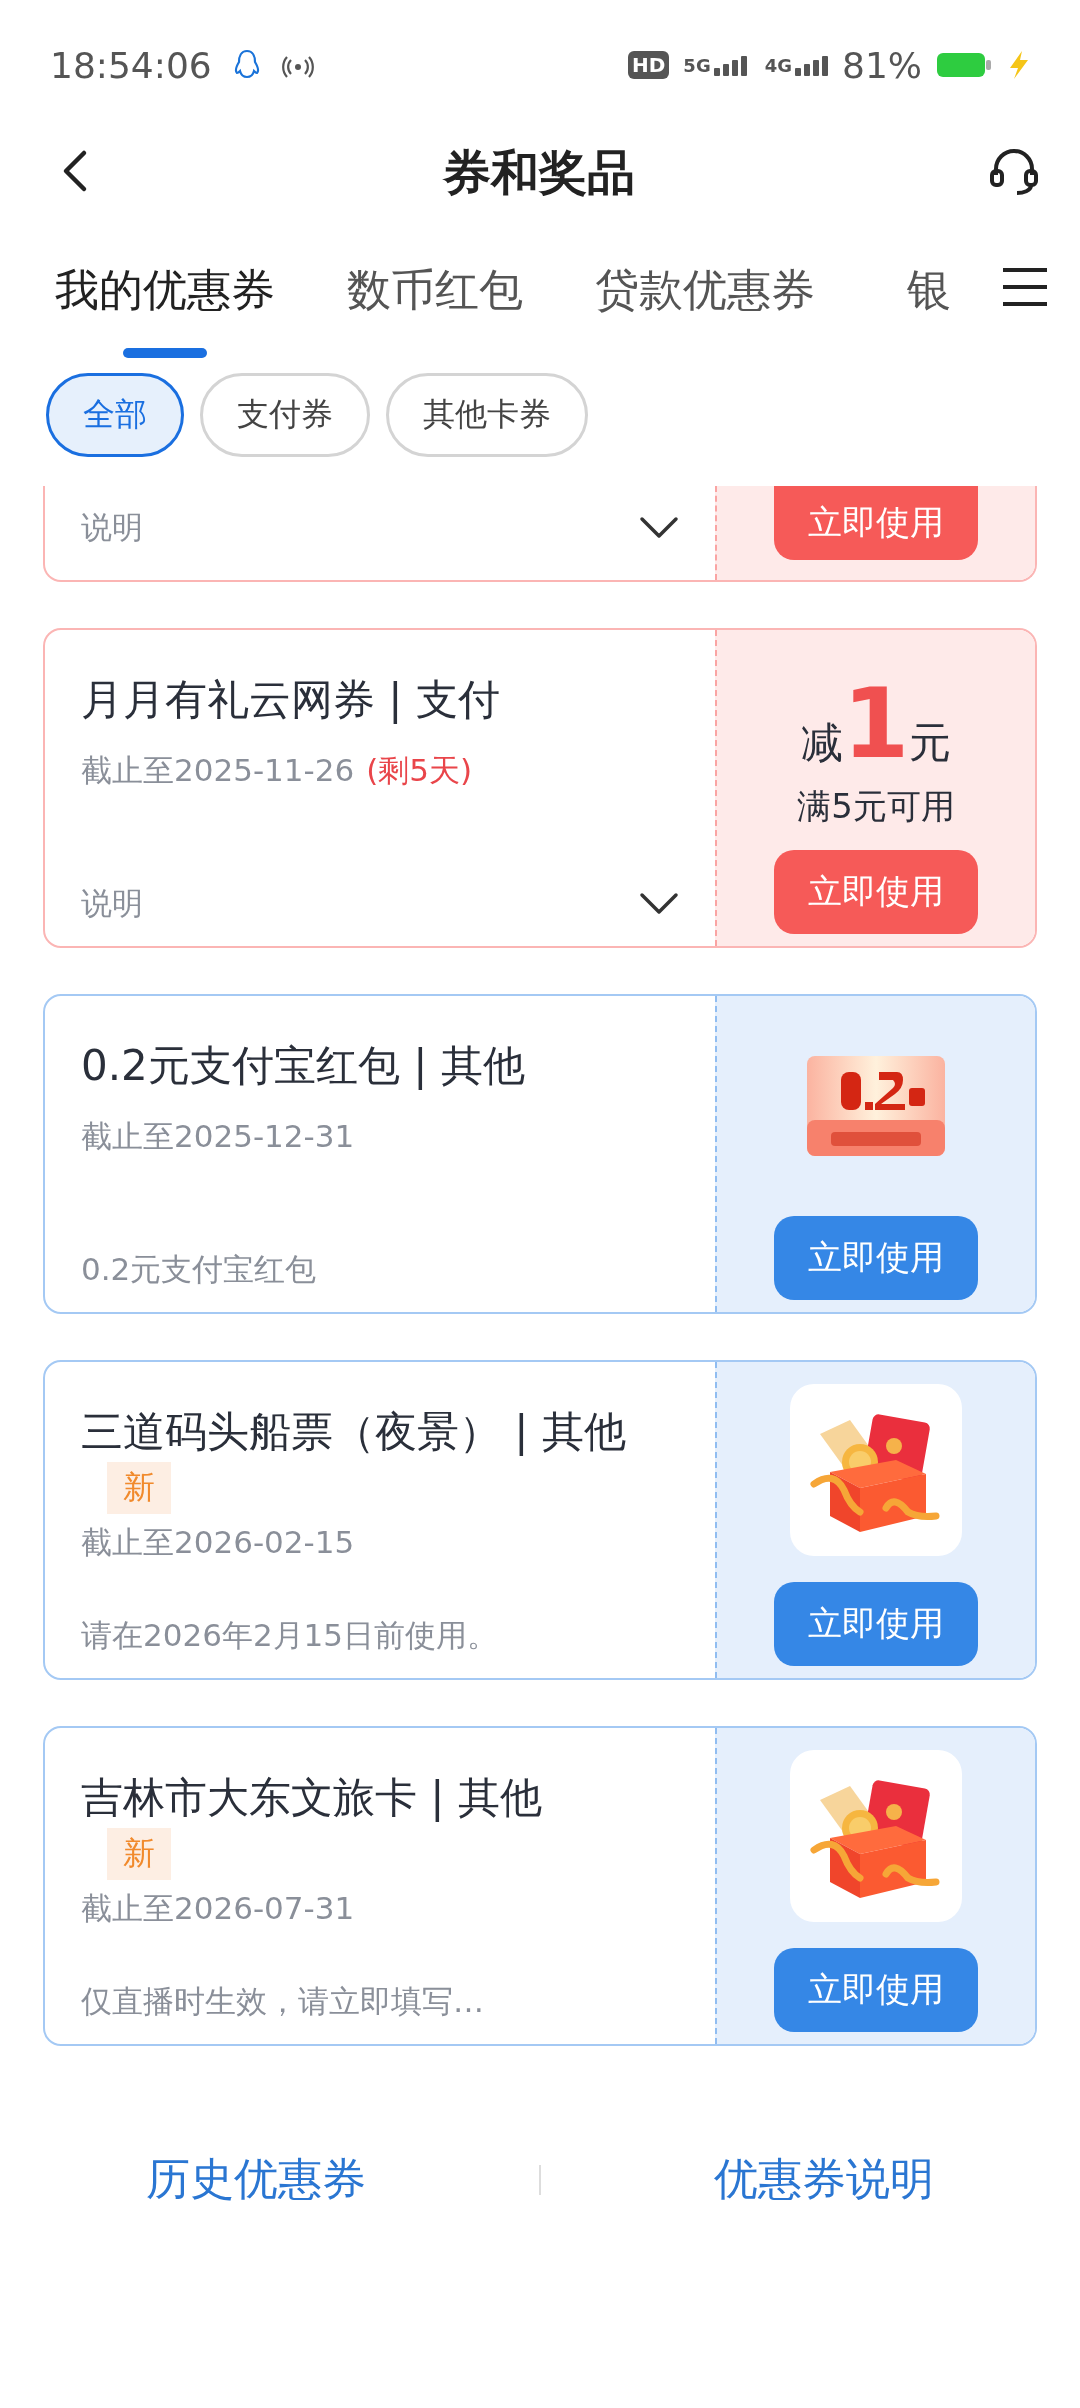 This screenshot has height=2408, width=1080. I want to click on coupon-title: 月月有礼云网券 | 支付, so click(291, 700).